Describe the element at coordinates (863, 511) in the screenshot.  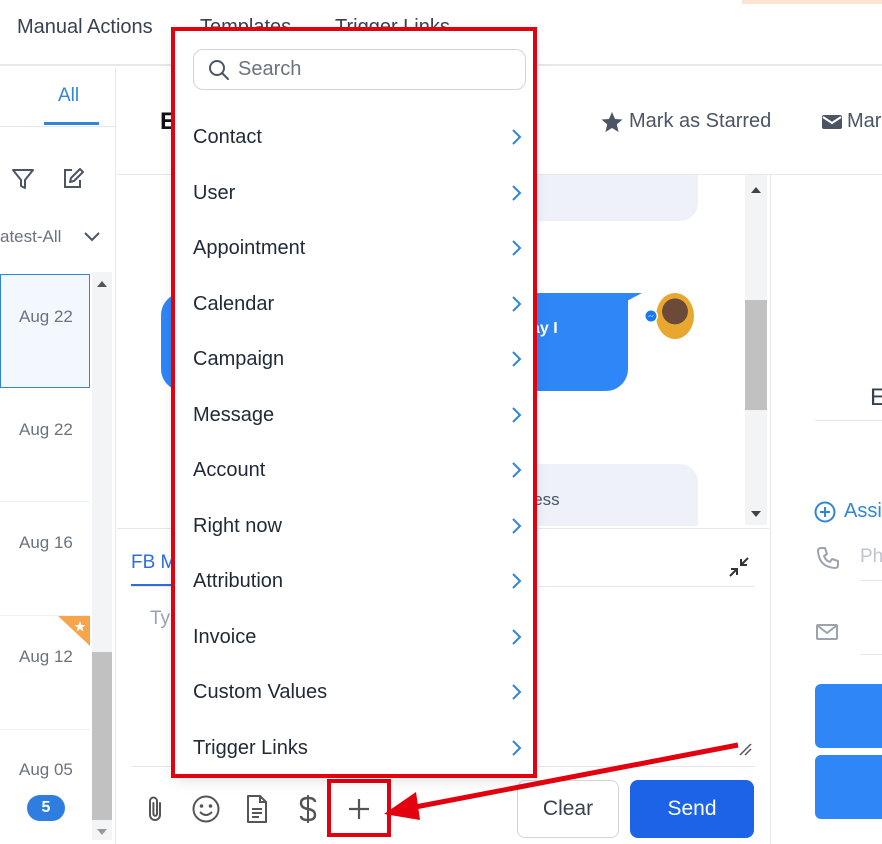
I see `assign-label: Assi` at that location.